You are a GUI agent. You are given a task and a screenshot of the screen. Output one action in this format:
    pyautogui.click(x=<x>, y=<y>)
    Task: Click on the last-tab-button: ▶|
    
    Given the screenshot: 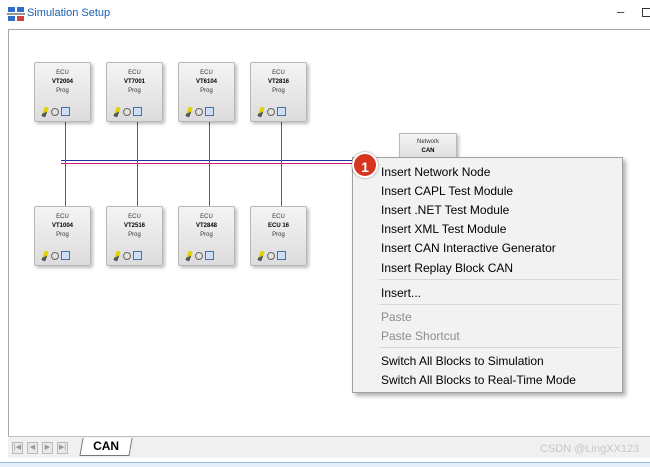 What is the action you would take?
    pyautogui.click(x=62, y=448)
    